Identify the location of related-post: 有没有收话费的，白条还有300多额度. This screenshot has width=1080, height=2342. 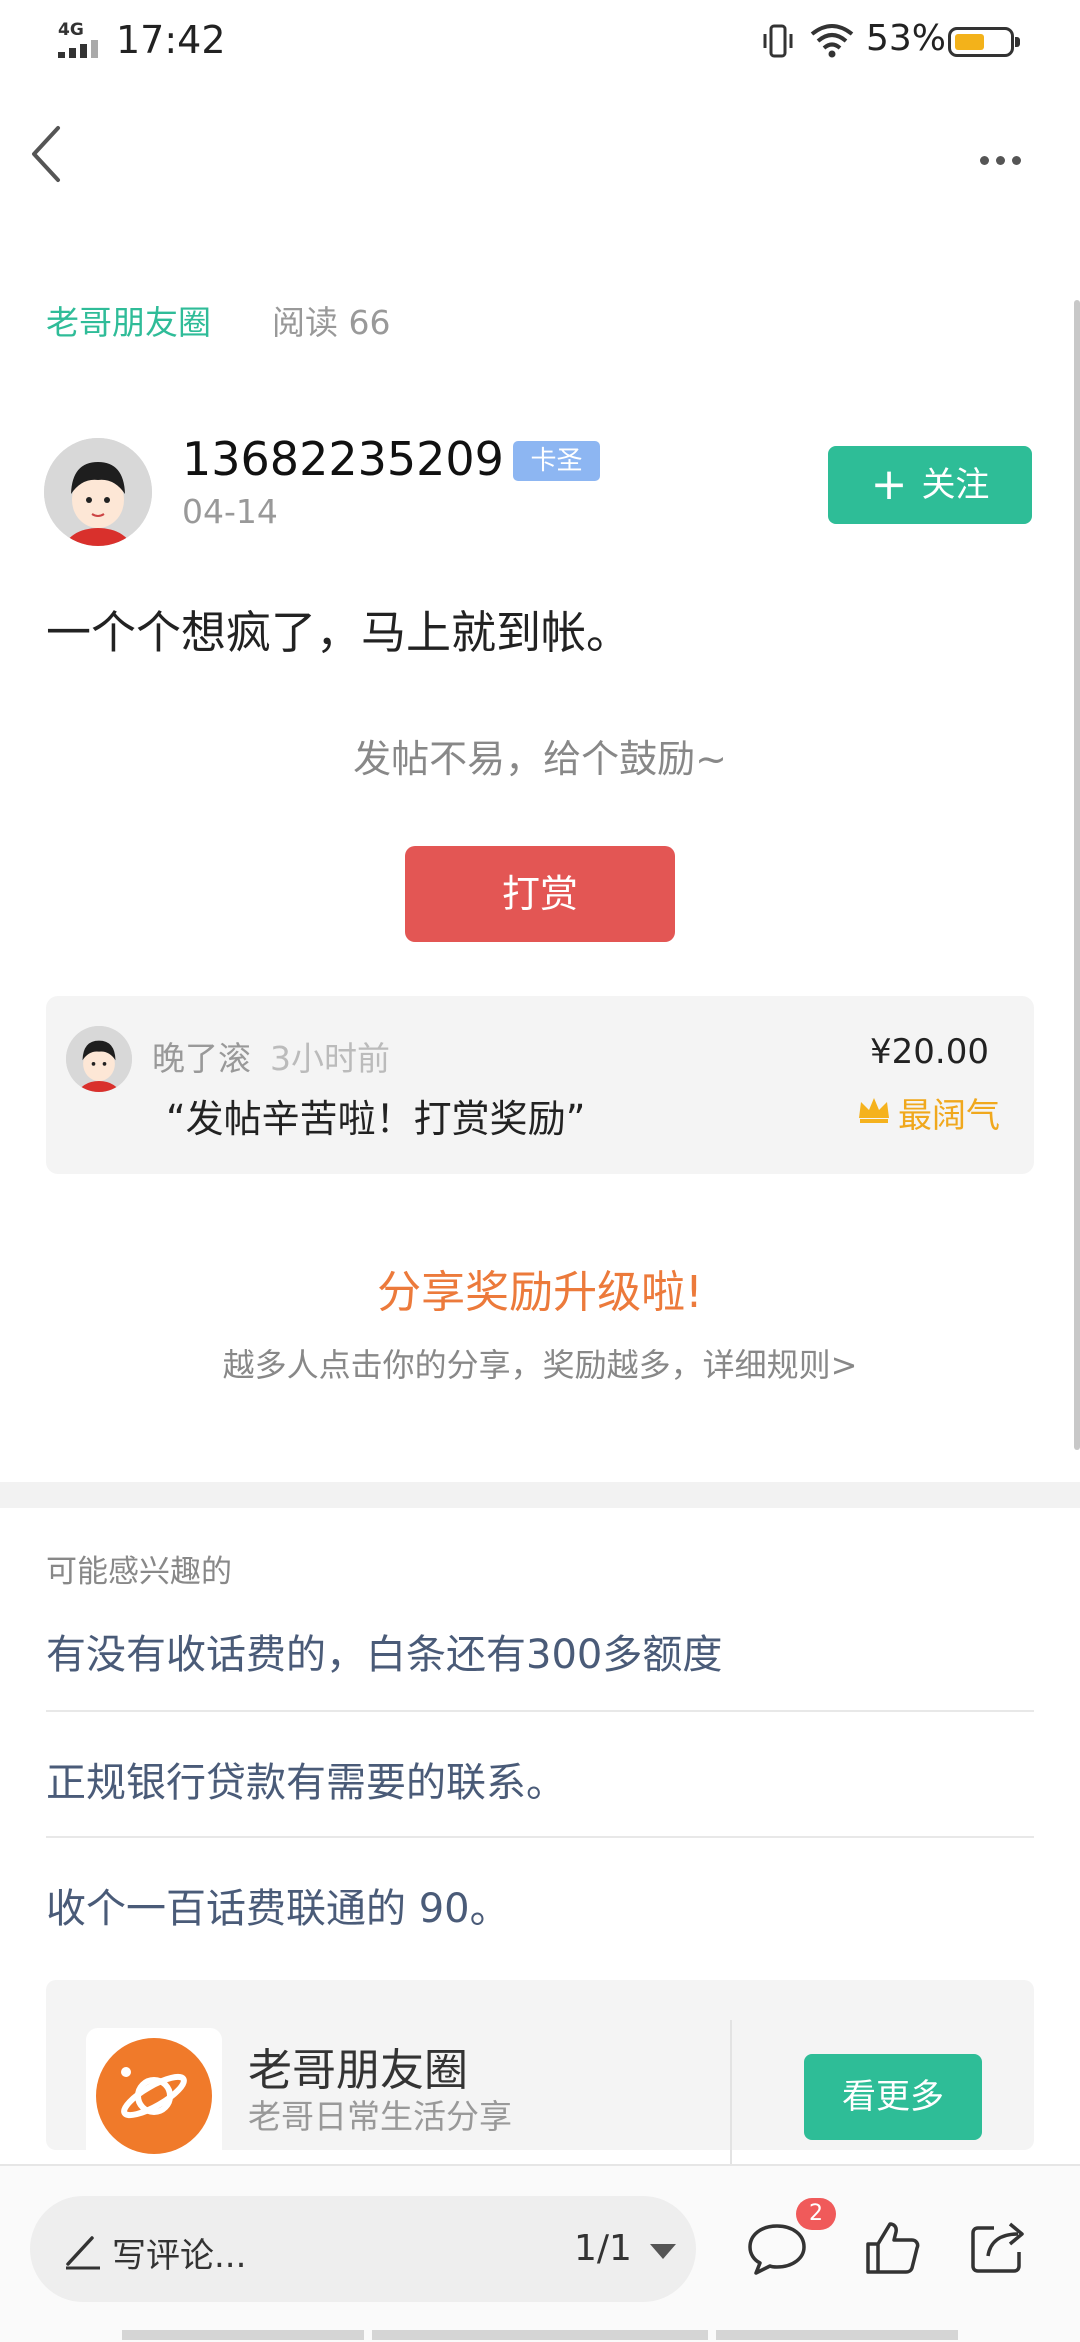
(384, 1651).